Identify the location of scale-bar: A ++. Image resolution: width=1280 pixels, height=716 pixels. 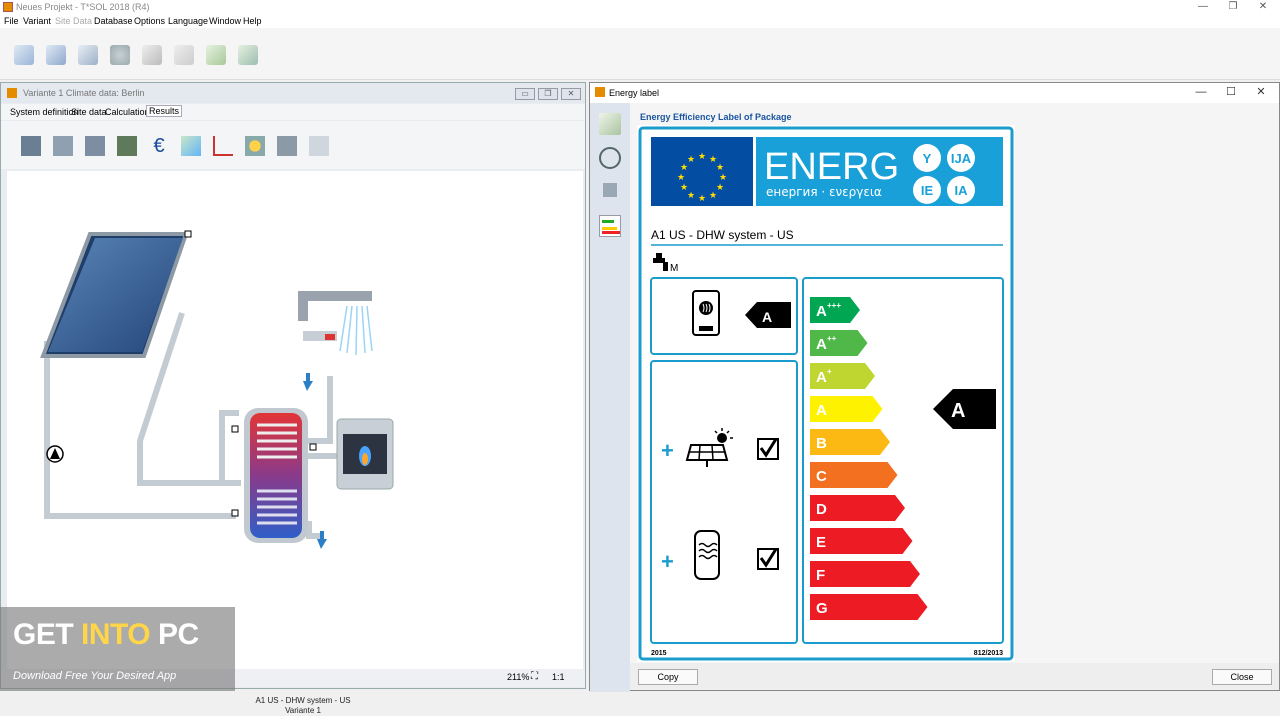
(839, 343).